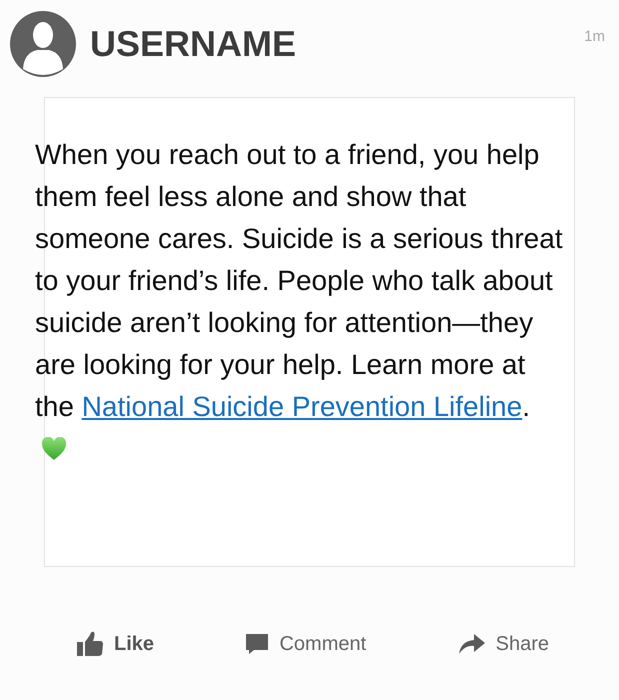  What do you see at coordinates (193, 44) in the screenshot?
I see `username: USERNAME` at bounding box center [193, 44].